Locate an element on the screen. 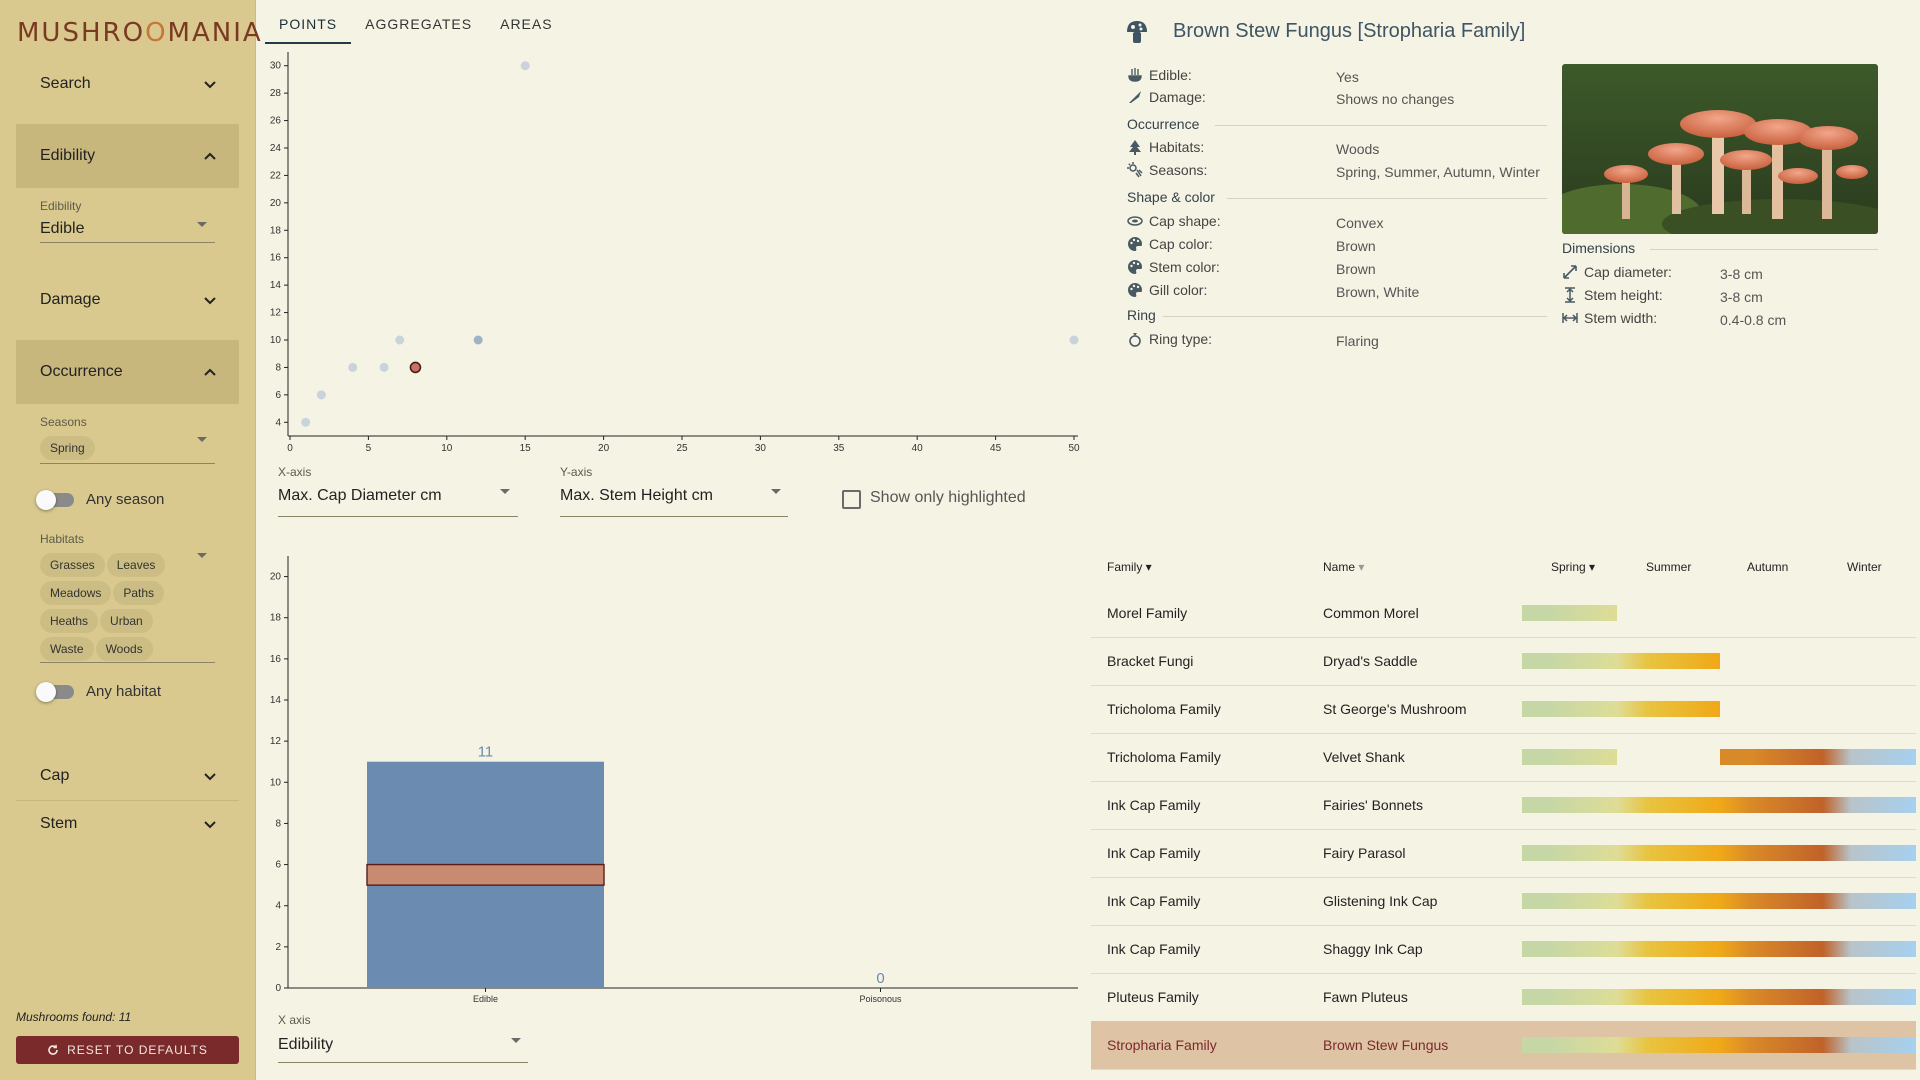 The height and width of the screenshot is (1080, 1920). detail-label: Ring type: is located at coordinates (1181, 339).